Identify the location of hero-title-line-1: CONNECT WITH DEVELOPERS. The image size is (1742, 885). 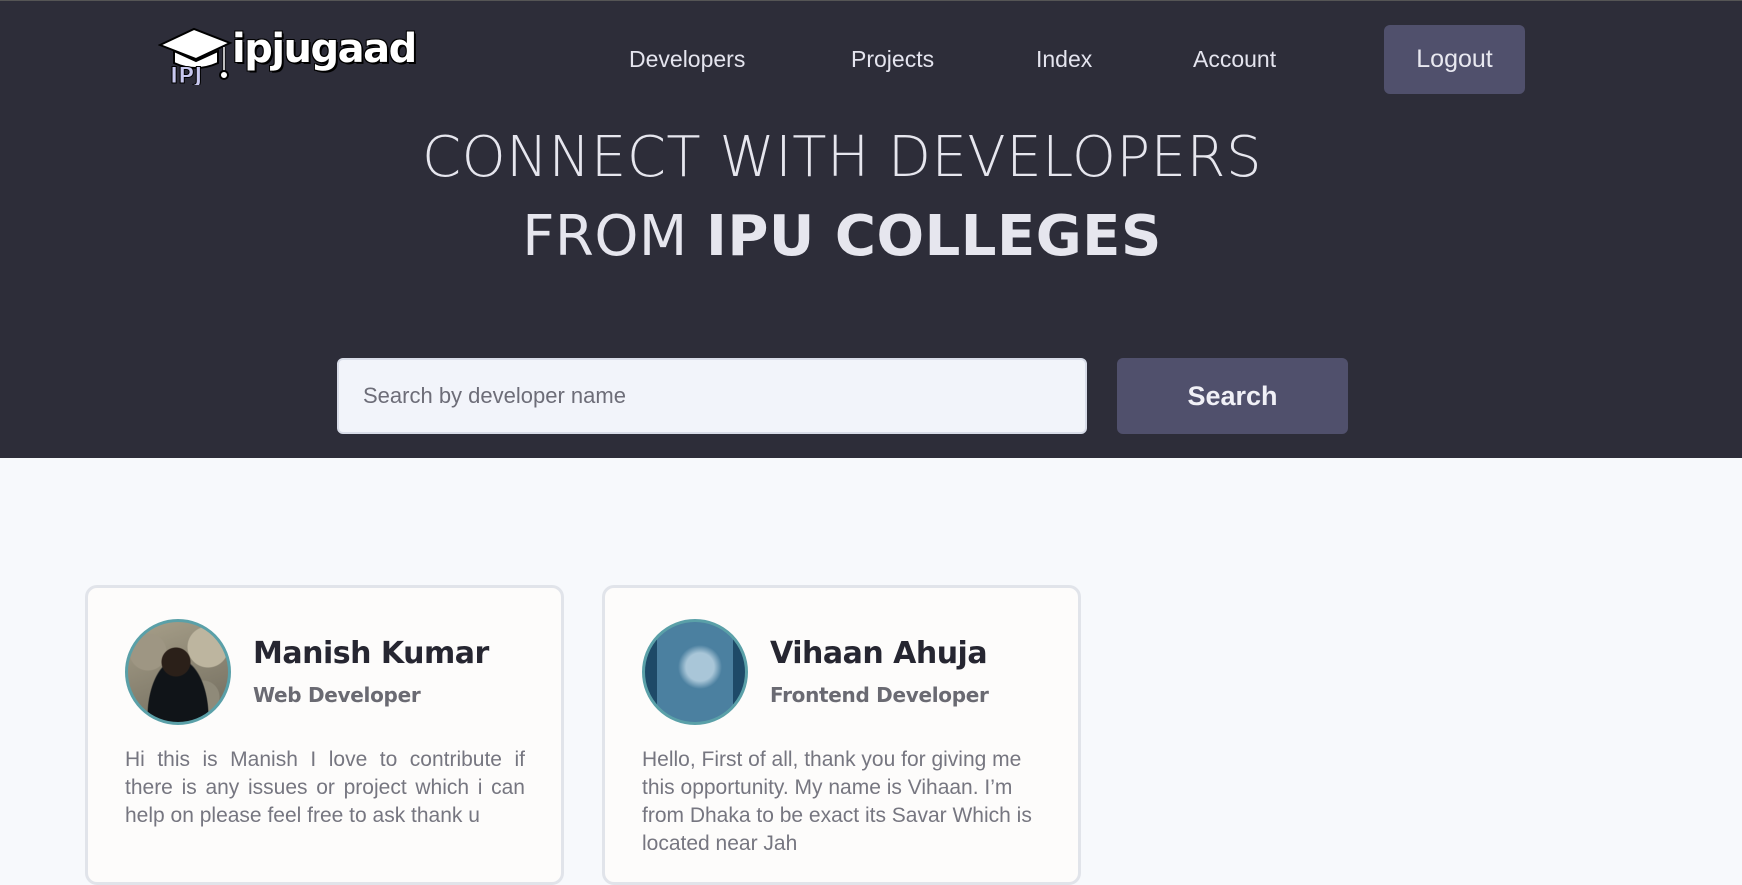
(842, 157).